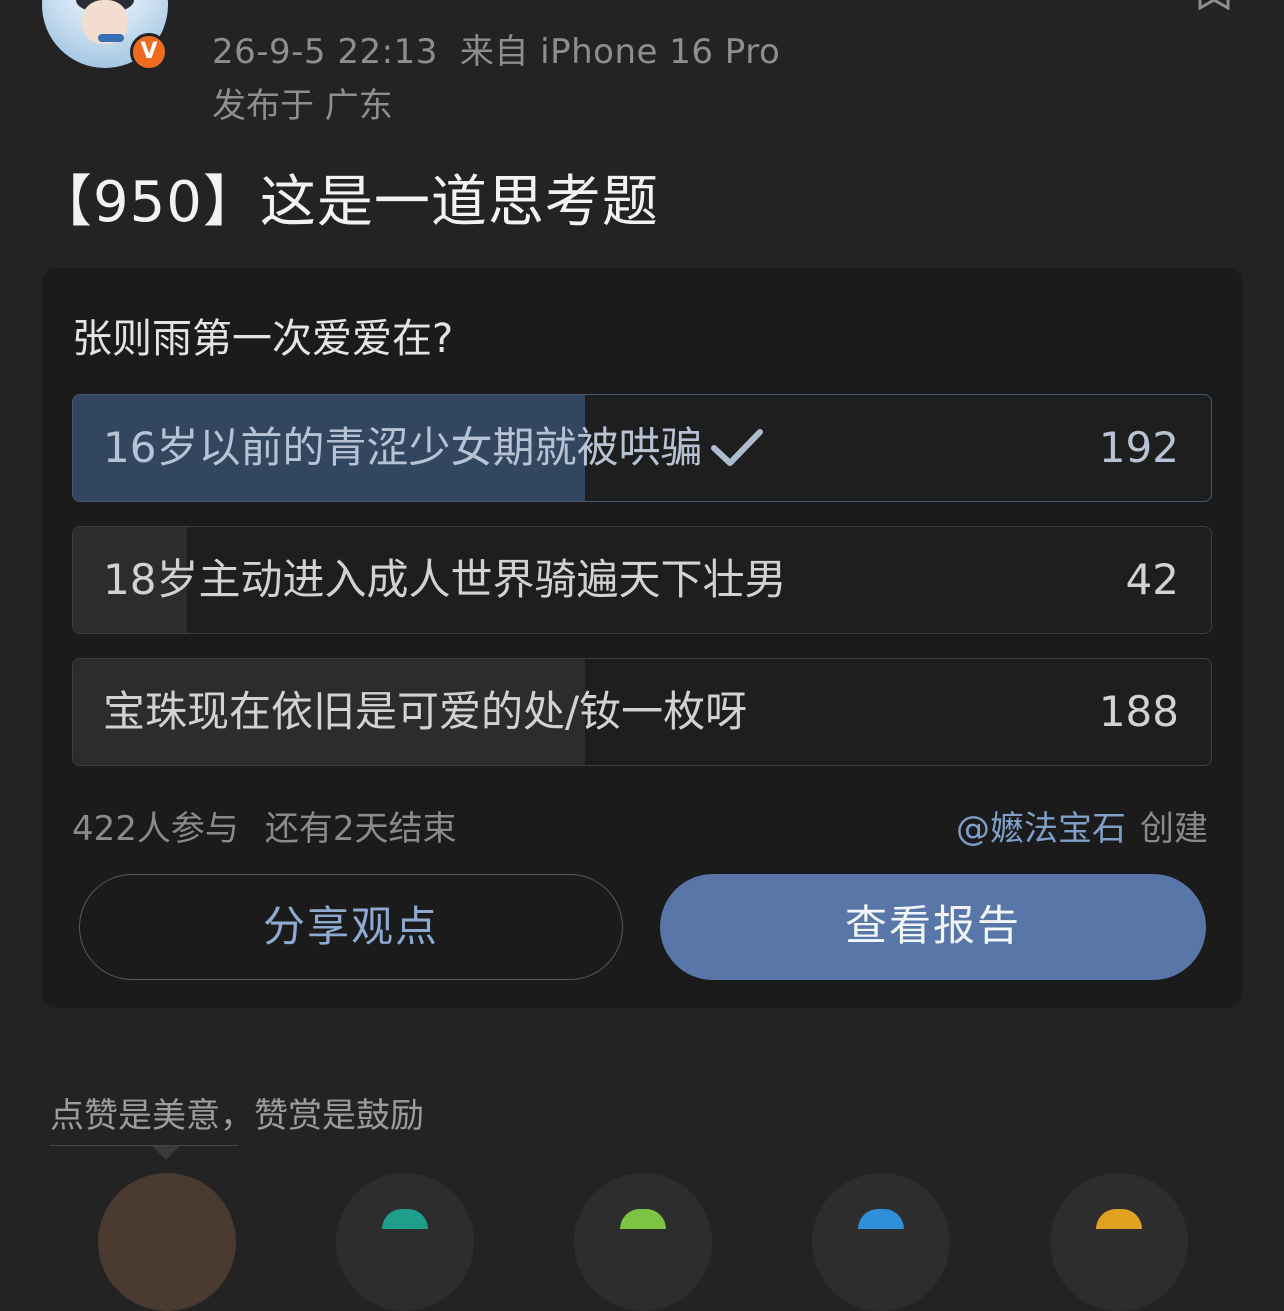 The height and width of the screenshot is (1311, 1284). I want to click on post-title: 【950】这是一道思考题, so click(347, 202).